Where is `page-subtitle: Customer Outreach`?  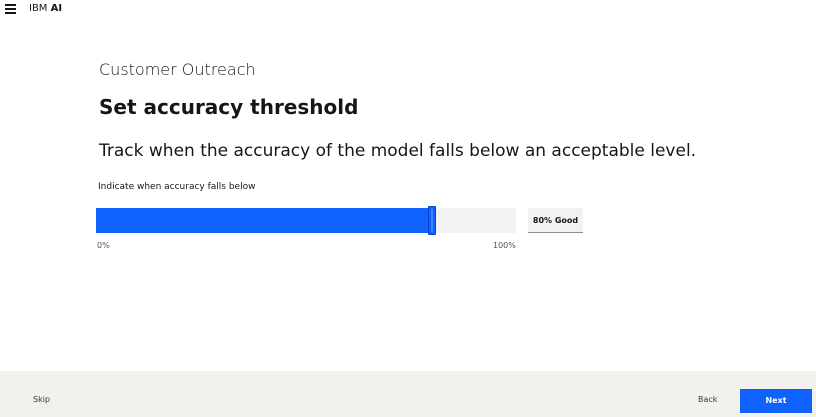 page-subtitle: Customer Outreach is located at coordinates (177, 69).